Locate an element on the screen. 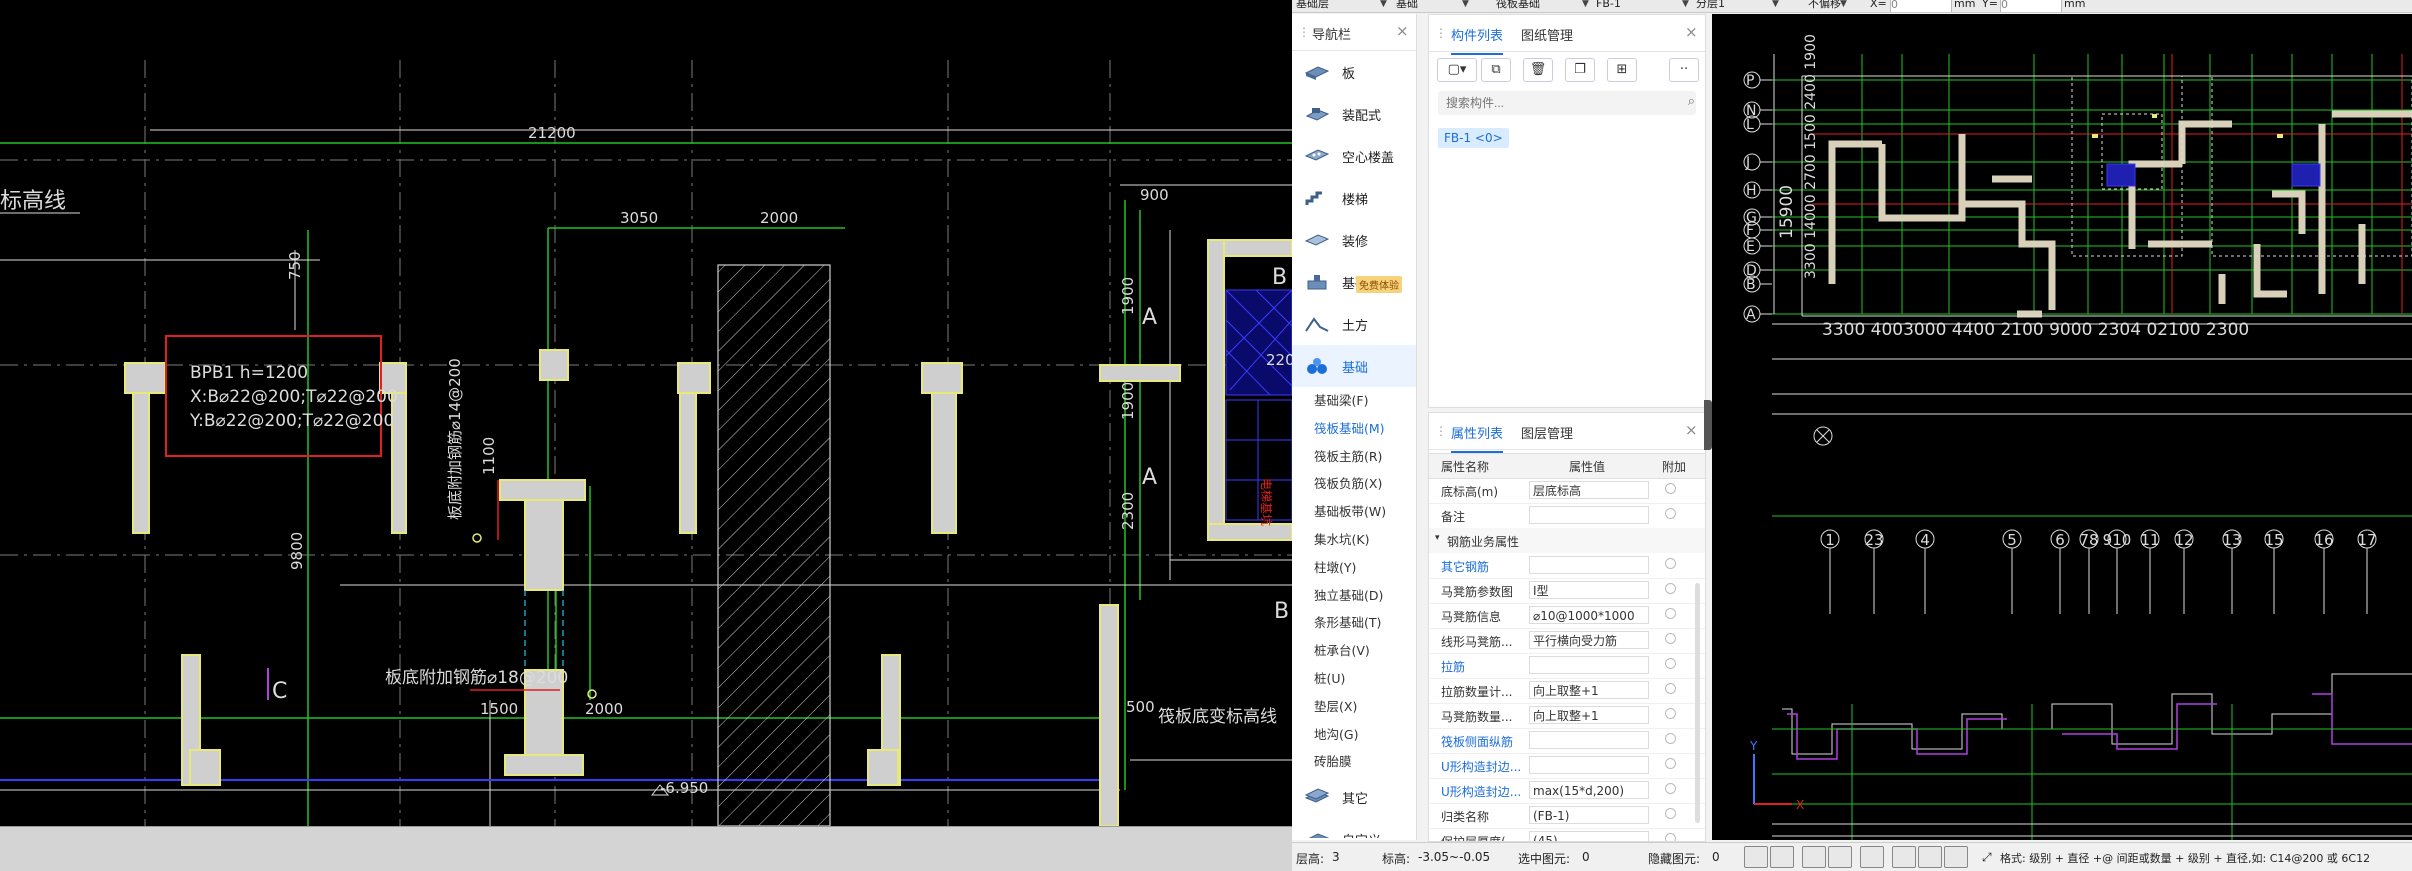  nav-item-foundation-group: 基础 is located at coordinates (1354, 366).